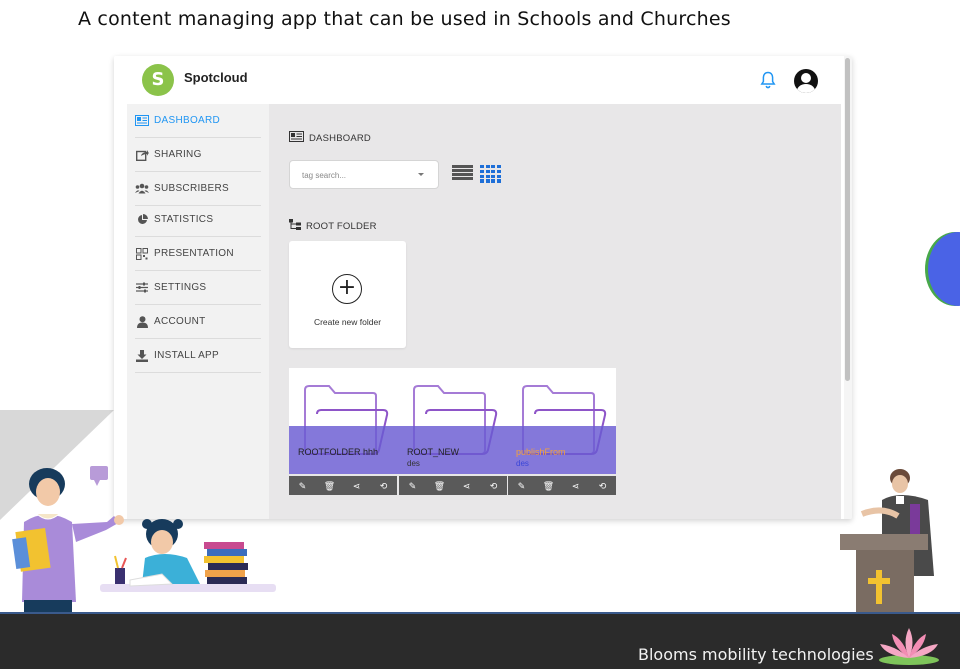  I want to click on sidebar-item-subscribers: SUBSCRIBERS, so click(198, 189).